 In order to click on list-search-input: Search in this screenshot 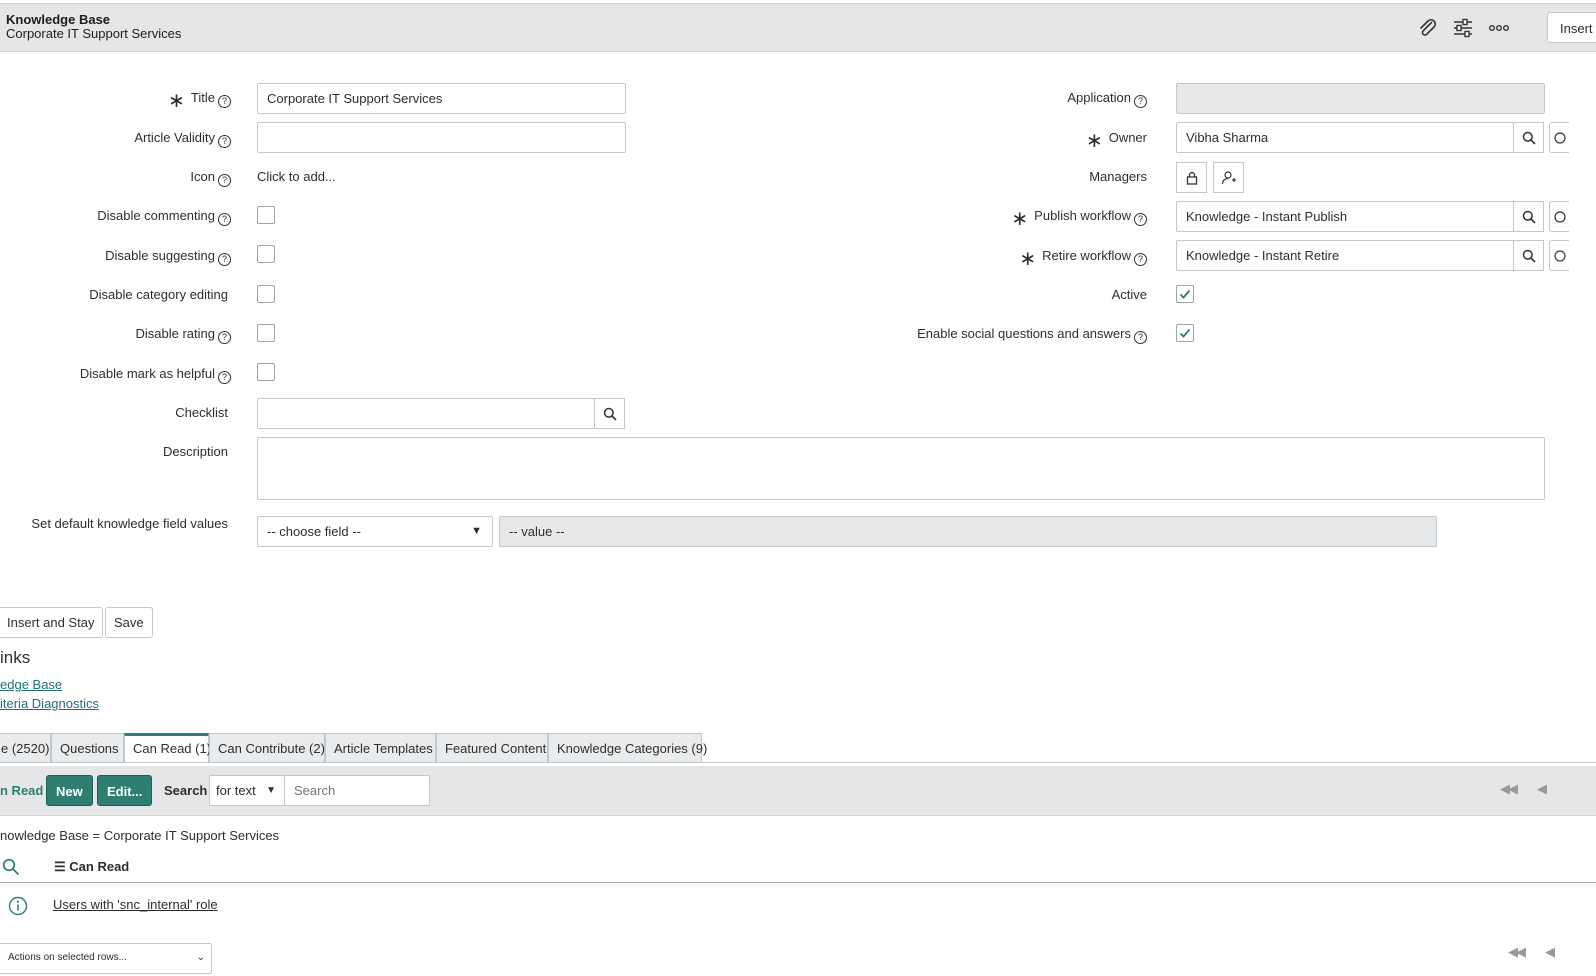, I will do `click(357, 790)`.